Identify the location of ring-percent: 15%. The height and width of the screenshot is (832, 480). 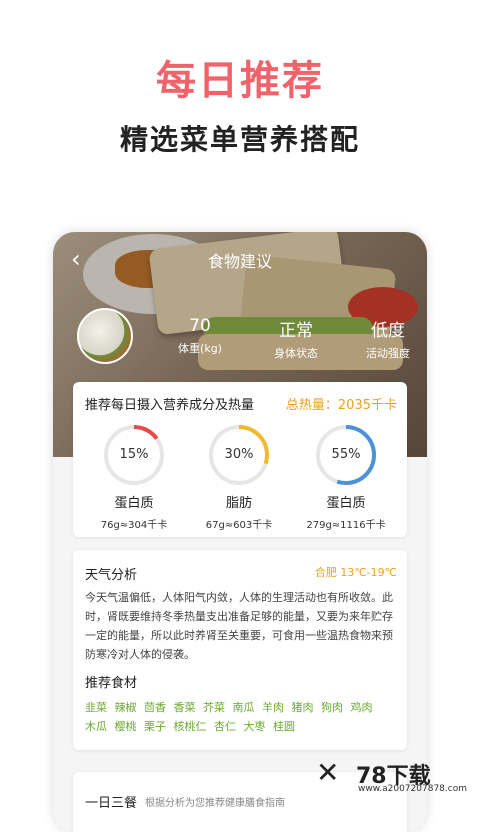
(134, 454).